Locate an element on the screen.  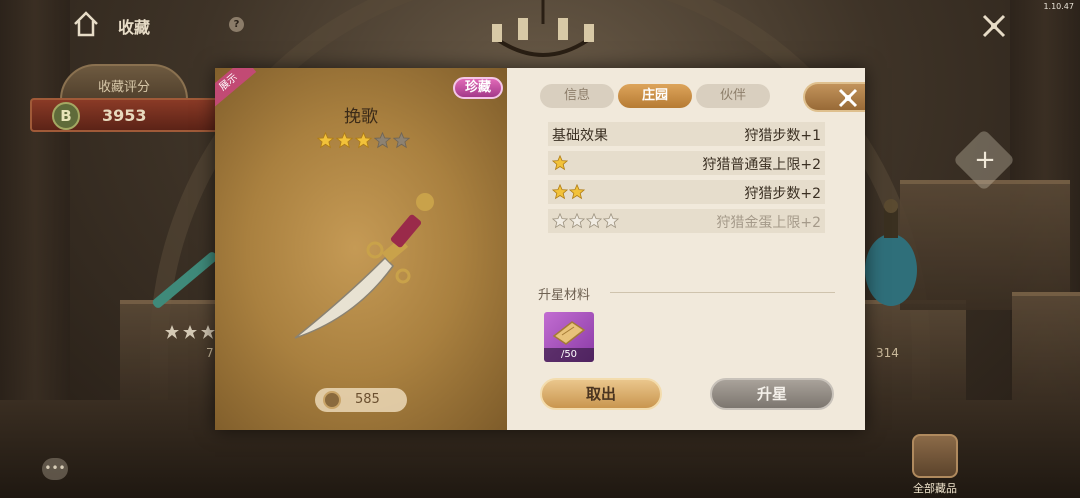
coin-value-pill: 585 is located at coordinates (361, 400).